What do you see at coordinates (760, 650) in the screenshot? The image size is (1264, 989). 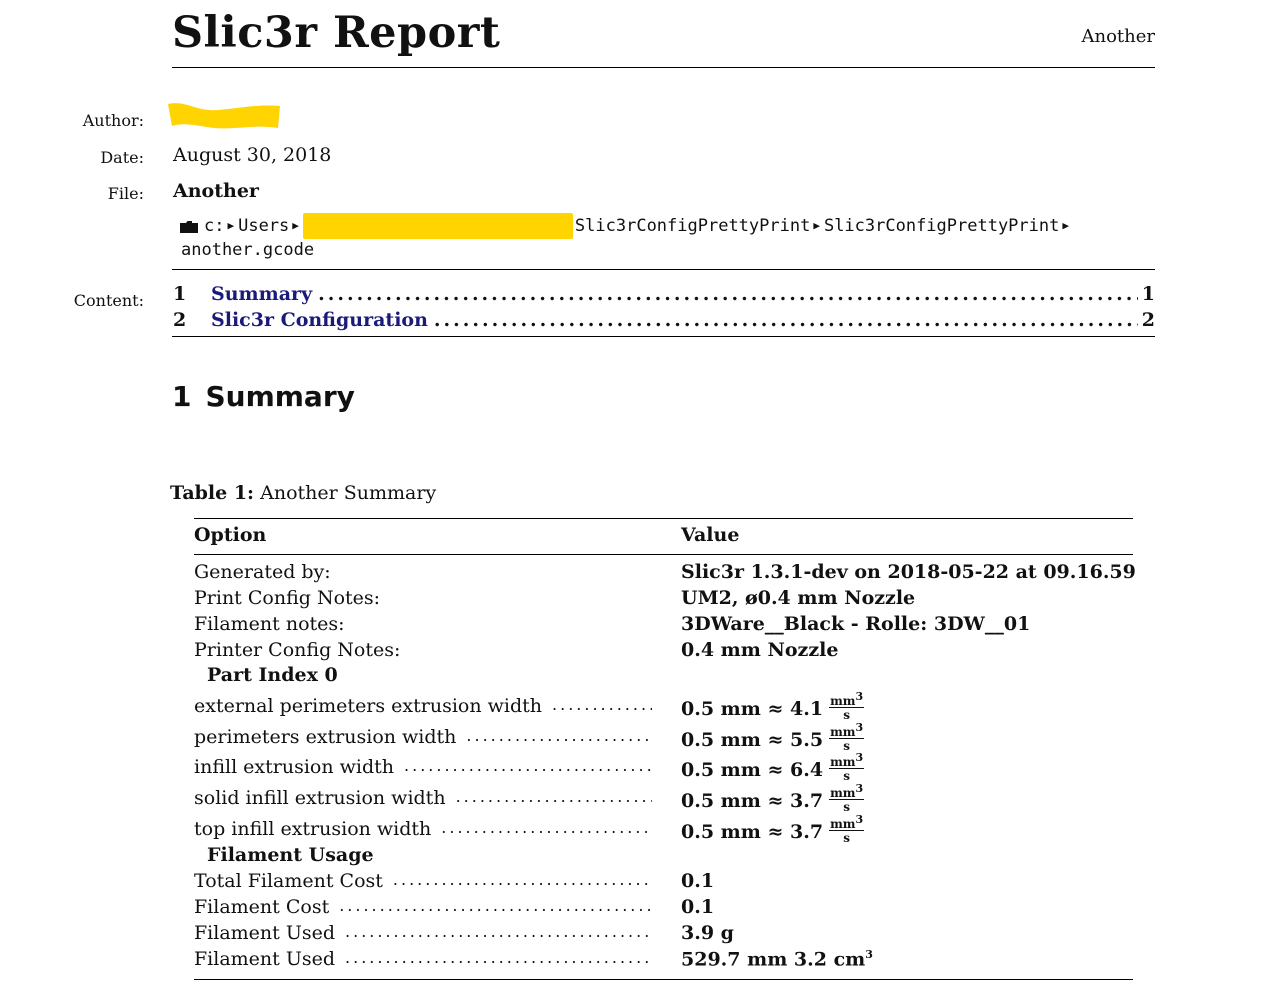 I see `row-value: 0.4 mm Nozzle` at bounding box center [760, 650].